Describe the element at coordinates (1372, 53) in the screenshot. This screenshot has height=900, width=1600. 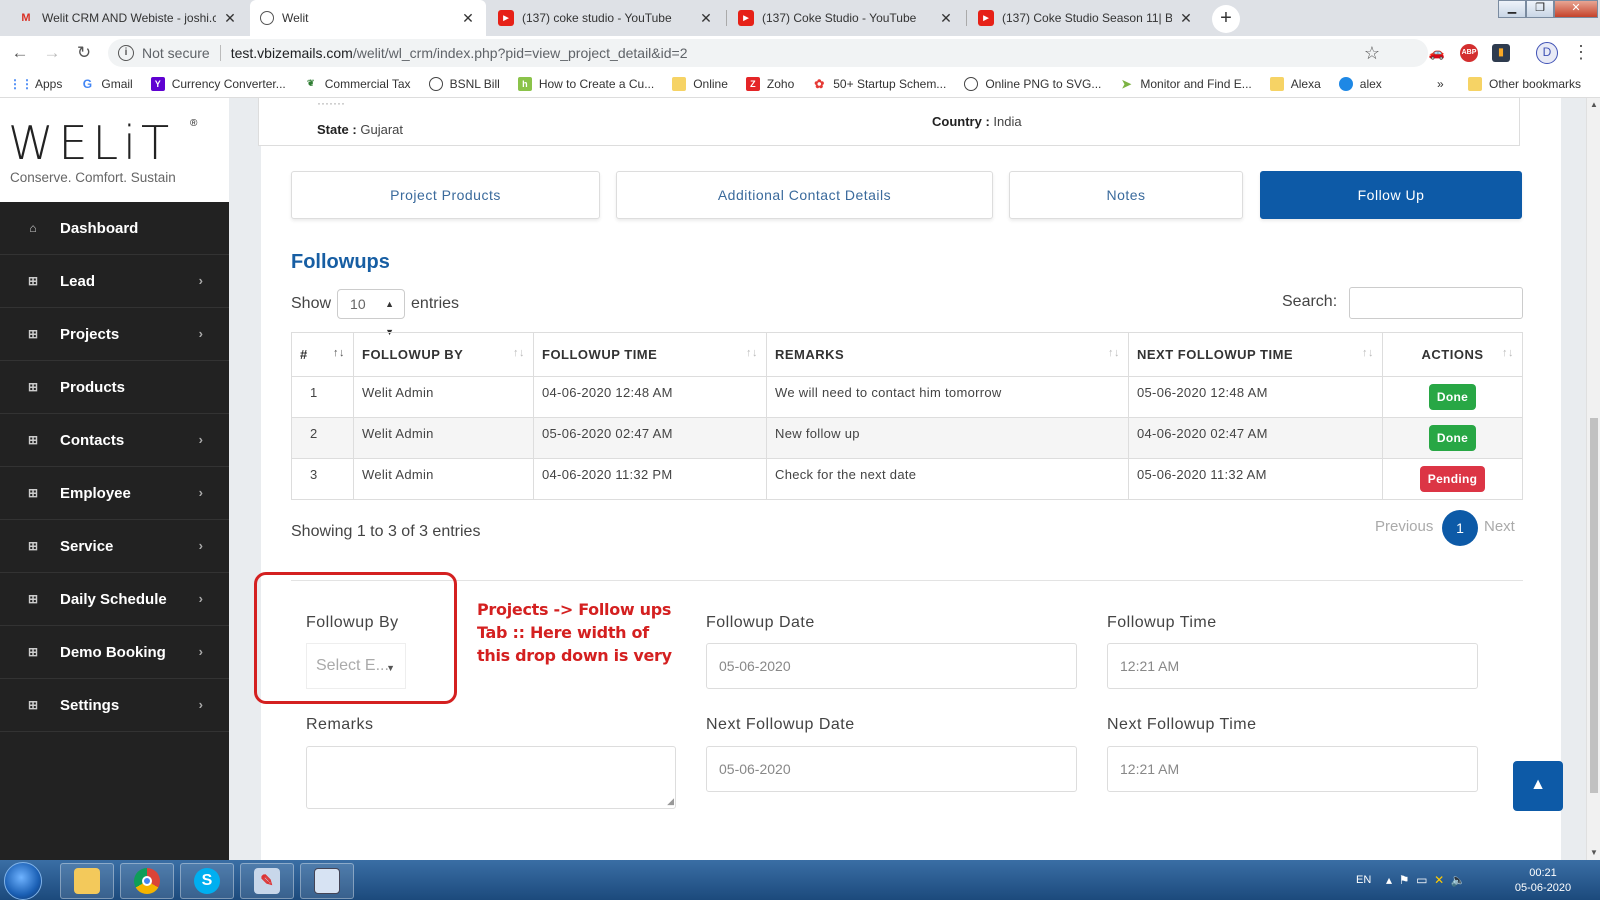
I see `bookmark-star-icon: ☆` at that location.